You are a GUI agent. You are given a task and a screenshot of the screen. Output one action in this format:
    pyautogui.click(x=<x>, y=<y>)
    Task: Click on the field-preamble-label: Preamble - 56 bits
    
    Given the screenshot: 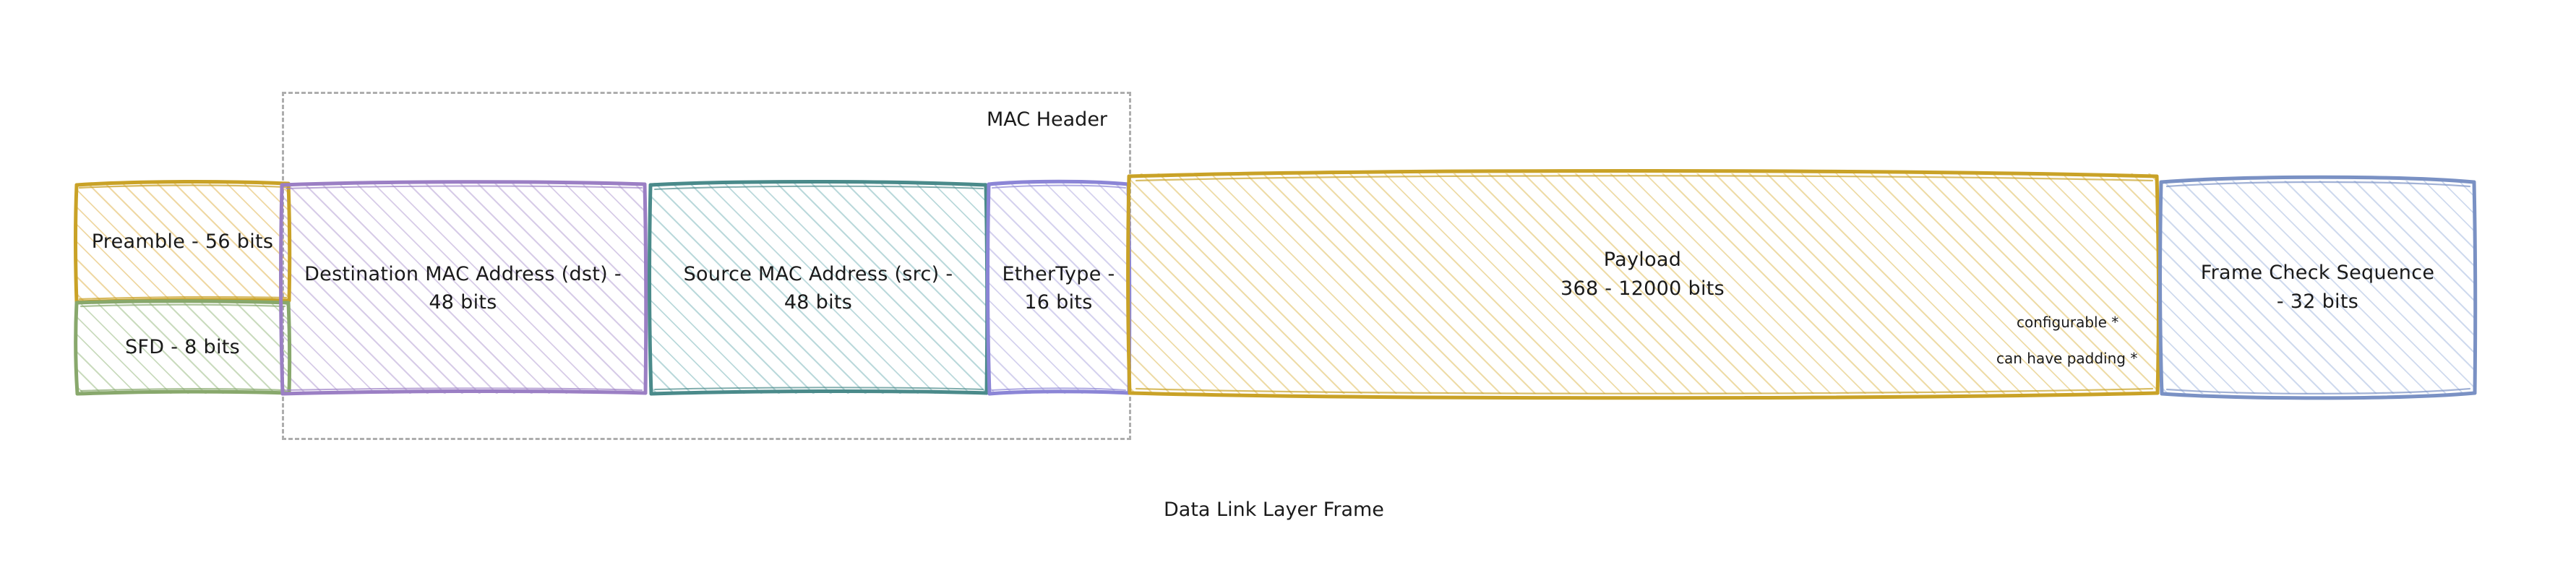 What is the action you would take?
    pyautogui.click(x=183, y=242)
    